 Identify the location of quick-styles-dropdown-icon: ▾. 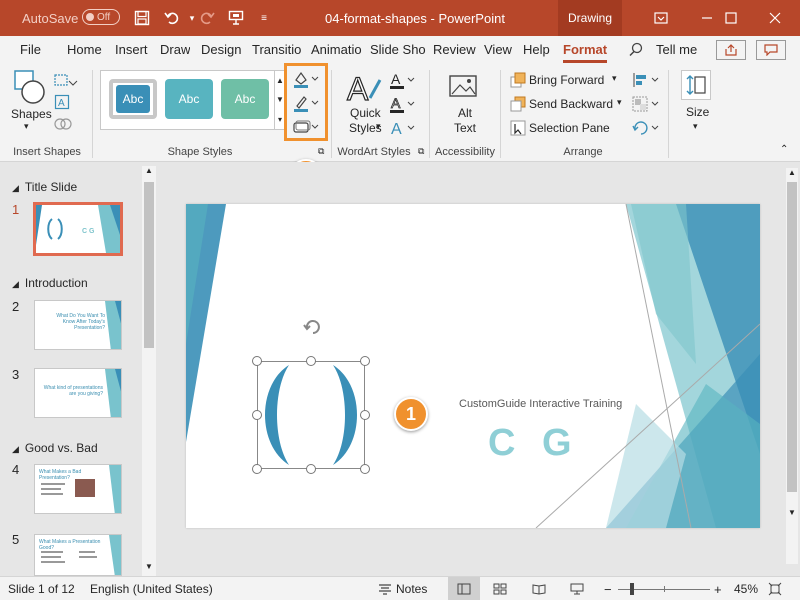
(378, 126).